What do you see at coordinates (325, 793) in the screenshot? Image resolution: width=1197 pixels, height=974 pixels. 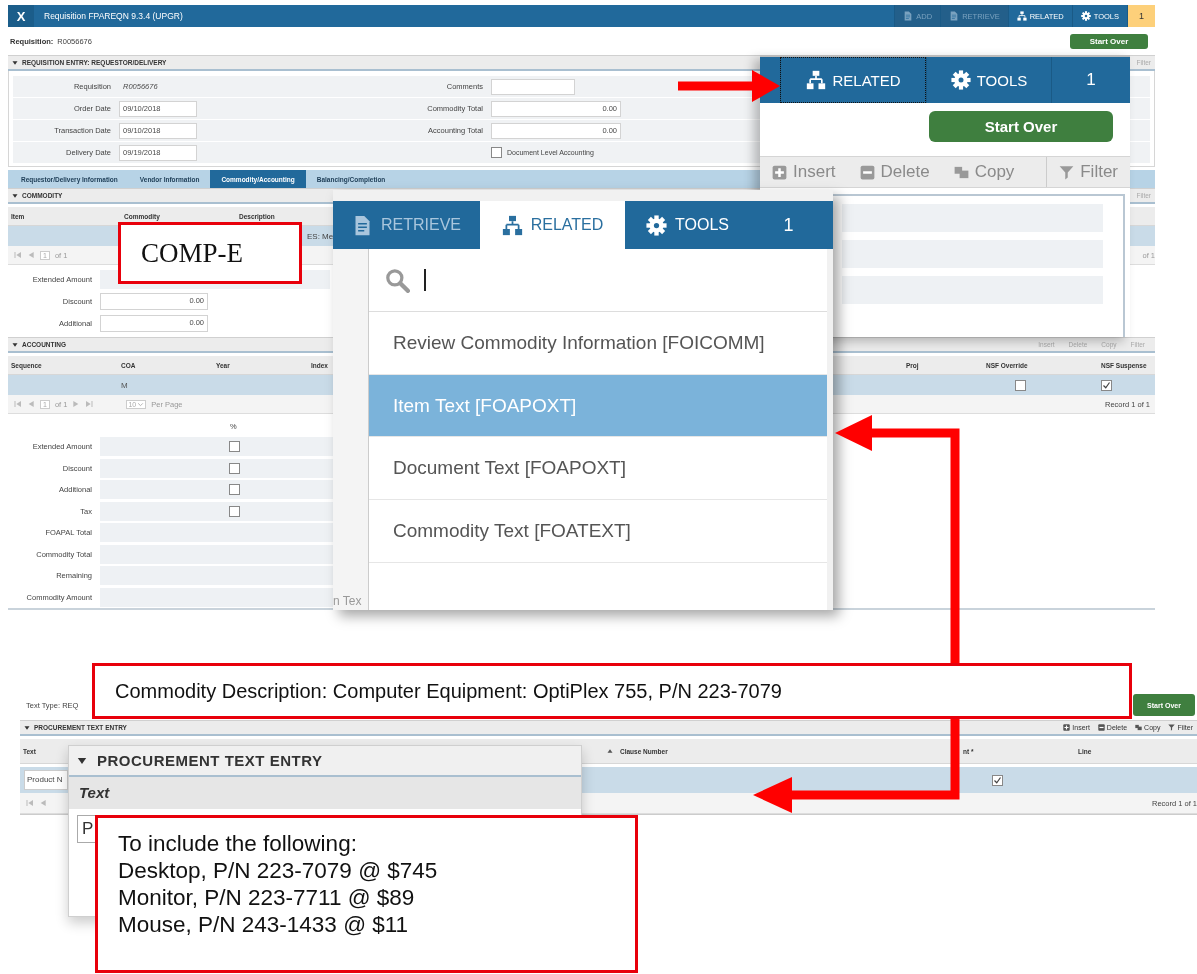 I see `column-header: Text` at bounding box center [325, 793].